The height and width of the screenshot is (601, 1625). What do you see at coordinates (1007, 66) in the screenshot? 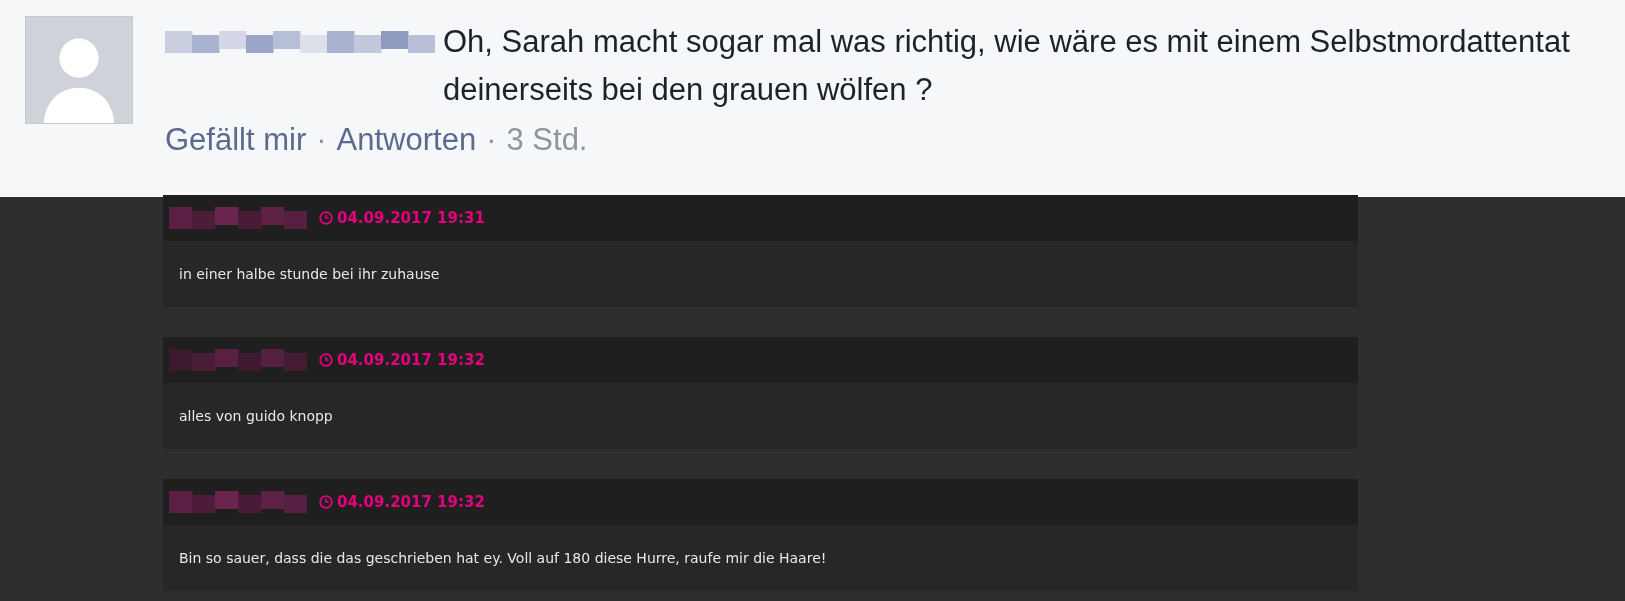
I see `comment-text: Oh, Sarah macht sogar mal was richtig, wie wäre es mit einem Selbstmordattentat deinerseits bei den grauen wölfen ?` at bounding box center [1007, 66].